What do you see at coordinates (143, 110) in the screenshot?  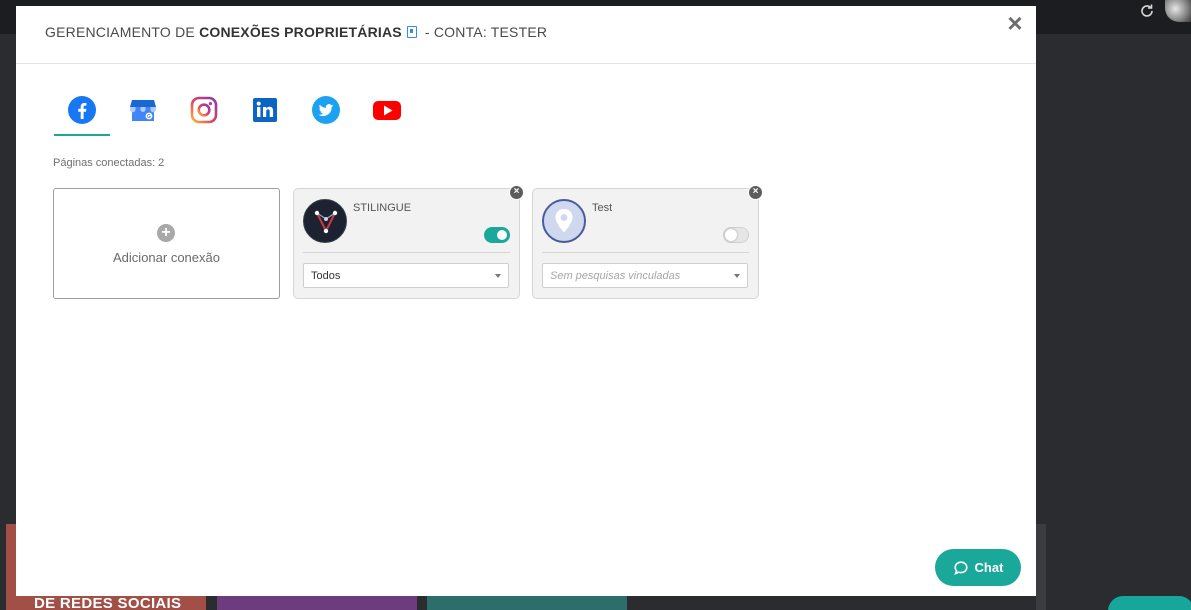 I see `google-my-business-icon: G` at bounding box center [143, 110].